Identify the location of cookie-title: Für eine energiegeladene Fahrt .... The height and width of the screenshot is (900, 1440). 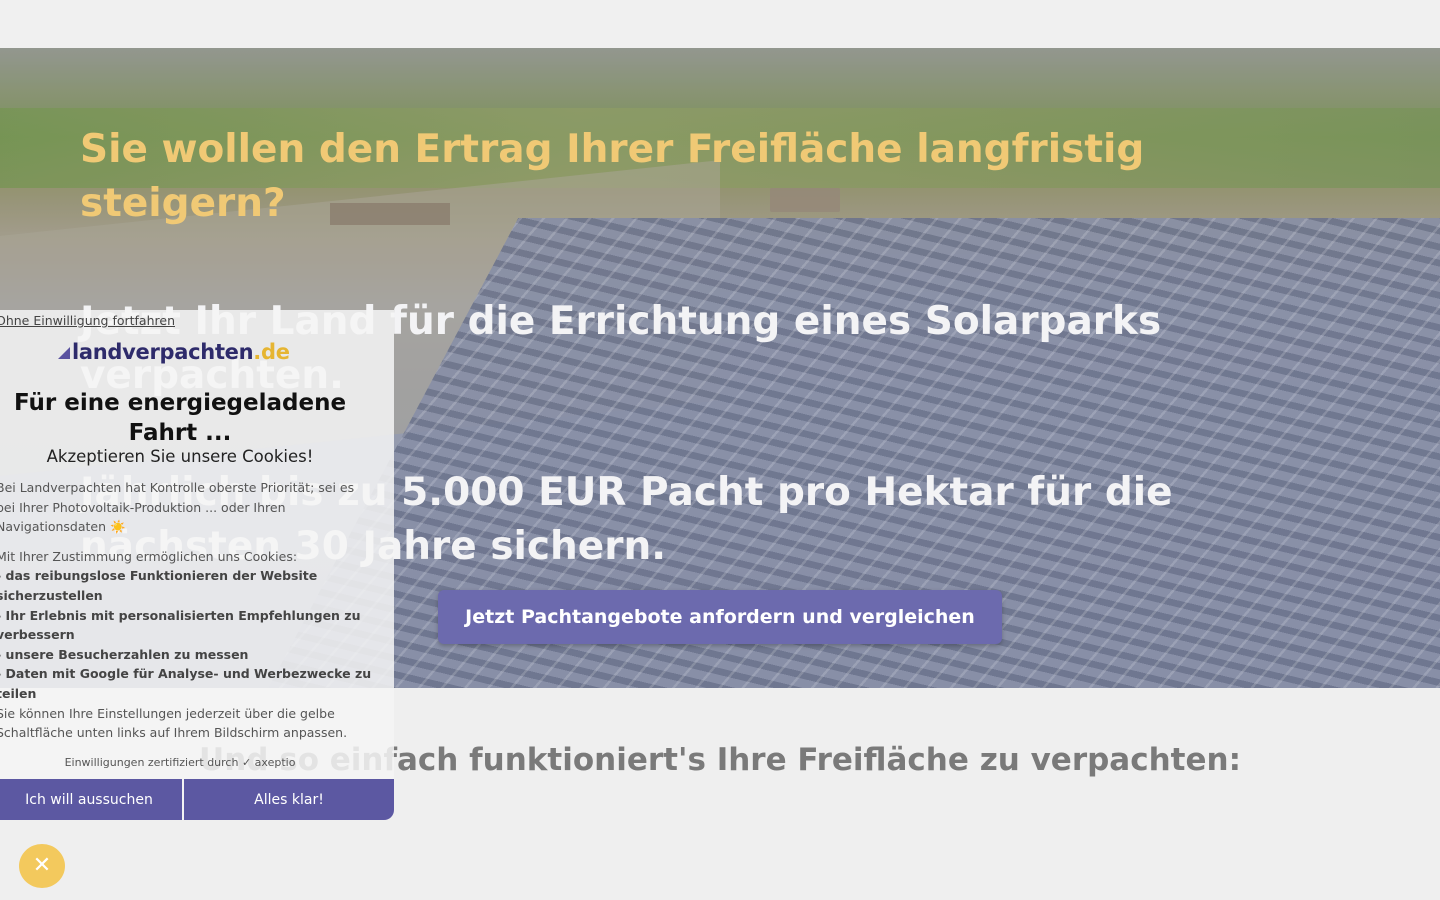
(180, 418).